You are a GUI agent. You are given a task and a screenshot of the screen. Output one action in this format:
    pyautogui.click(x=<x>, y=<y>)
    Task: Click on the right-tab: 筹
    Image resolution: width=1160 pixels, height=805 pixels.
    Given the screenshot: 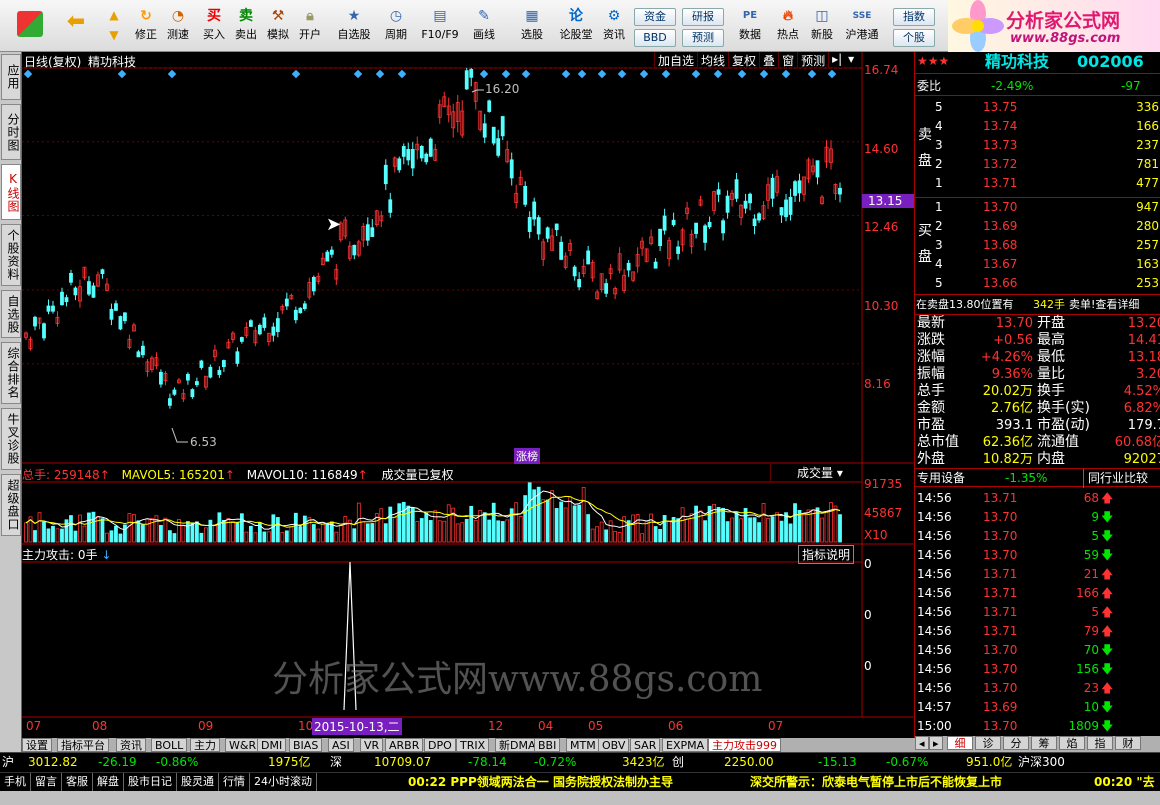 What is the action you would take?
    pyautogui.click(x=1044, y=743)
    